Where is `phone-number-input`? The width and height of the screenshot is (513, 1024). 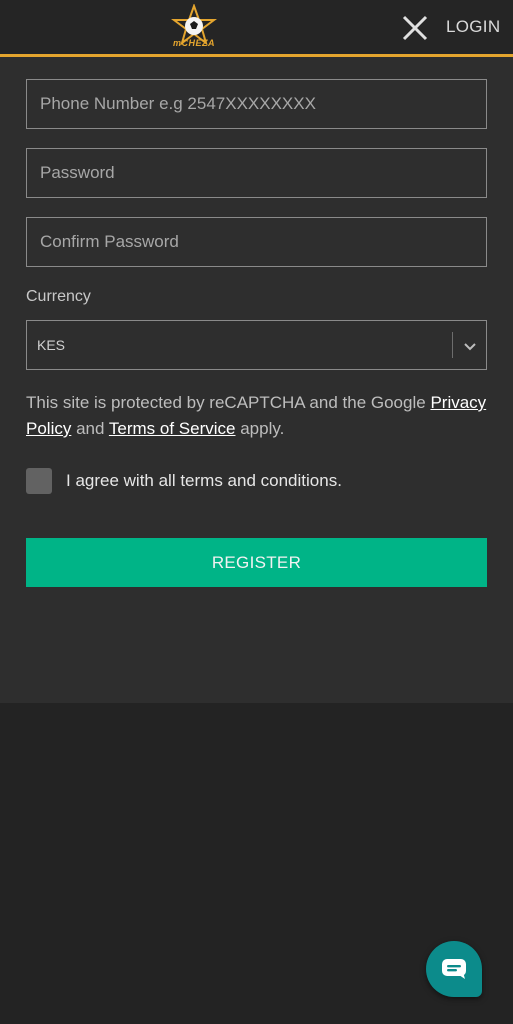
phone-number-input is located at coordinates (256, 104).